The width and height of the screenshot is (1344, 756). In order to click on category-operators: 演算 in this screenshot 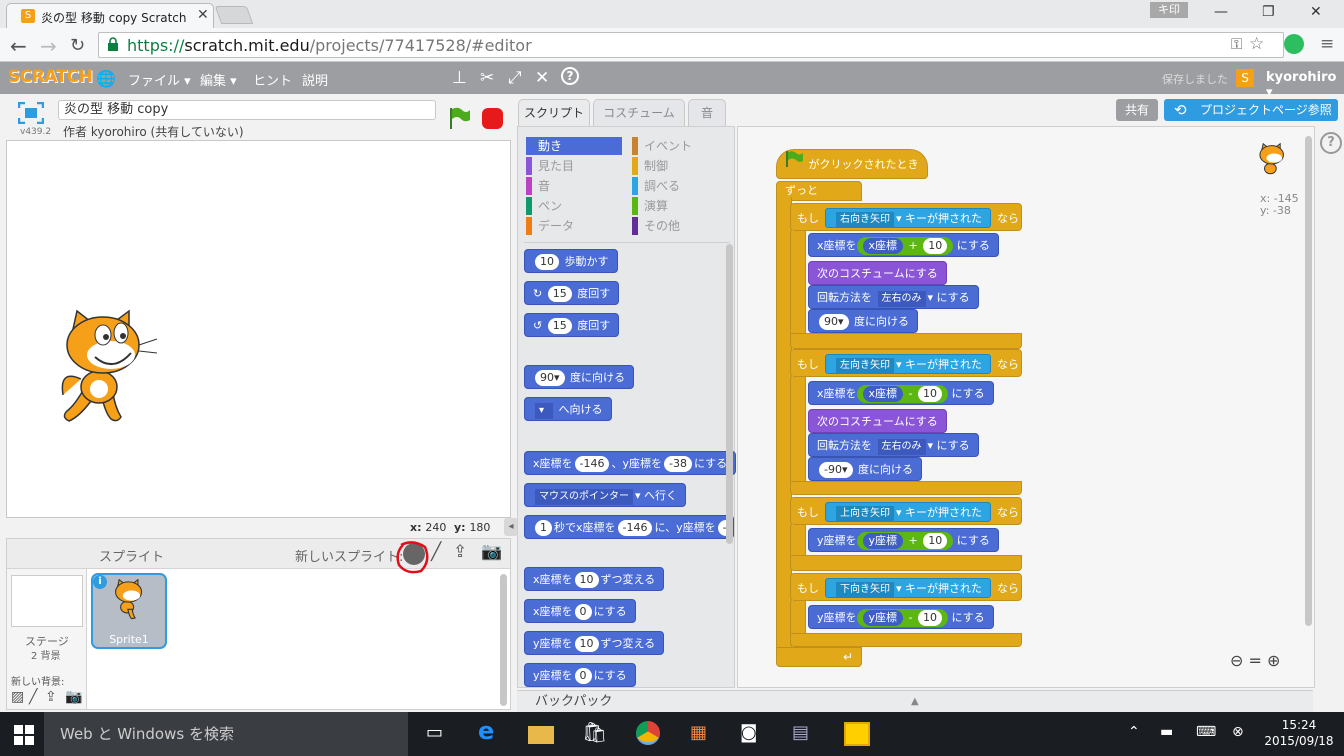, I will do `click(680, 206)`.